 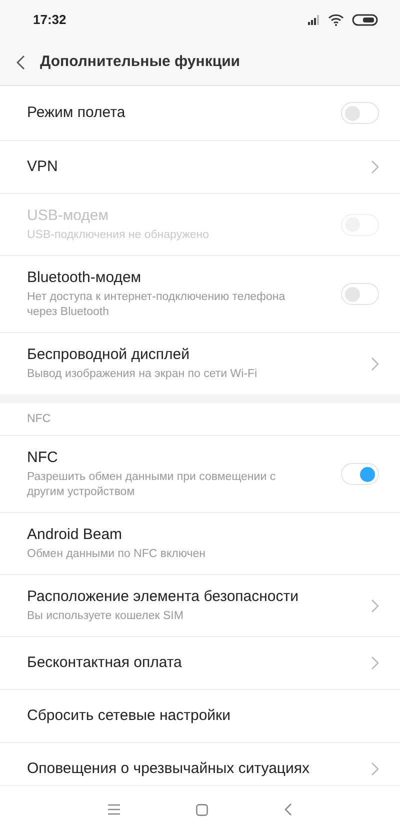 I want to click on row-title: Оповещения о чрезвычайных ситуациях, so click(x=168, y=769).